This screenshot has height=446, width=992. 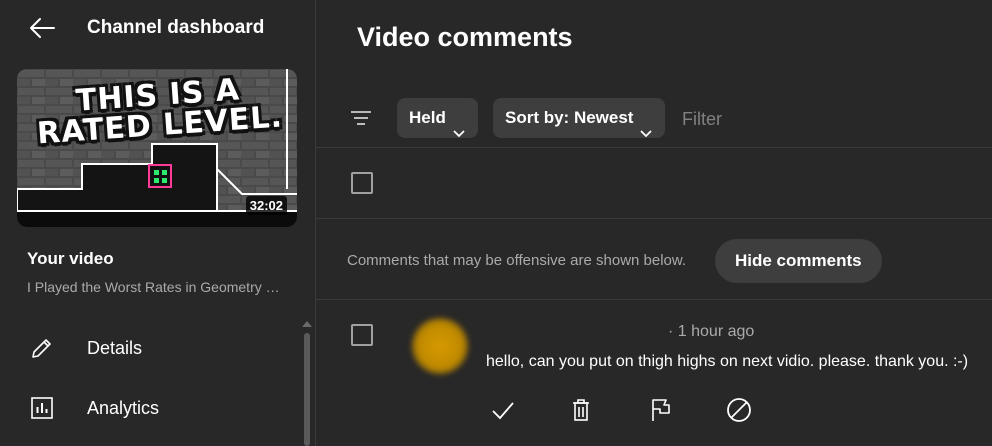 What do you see at coordinates (150, 348) in the screenshot?
I see `sidebar-item-details: Details` at bounding box center [150, 348].